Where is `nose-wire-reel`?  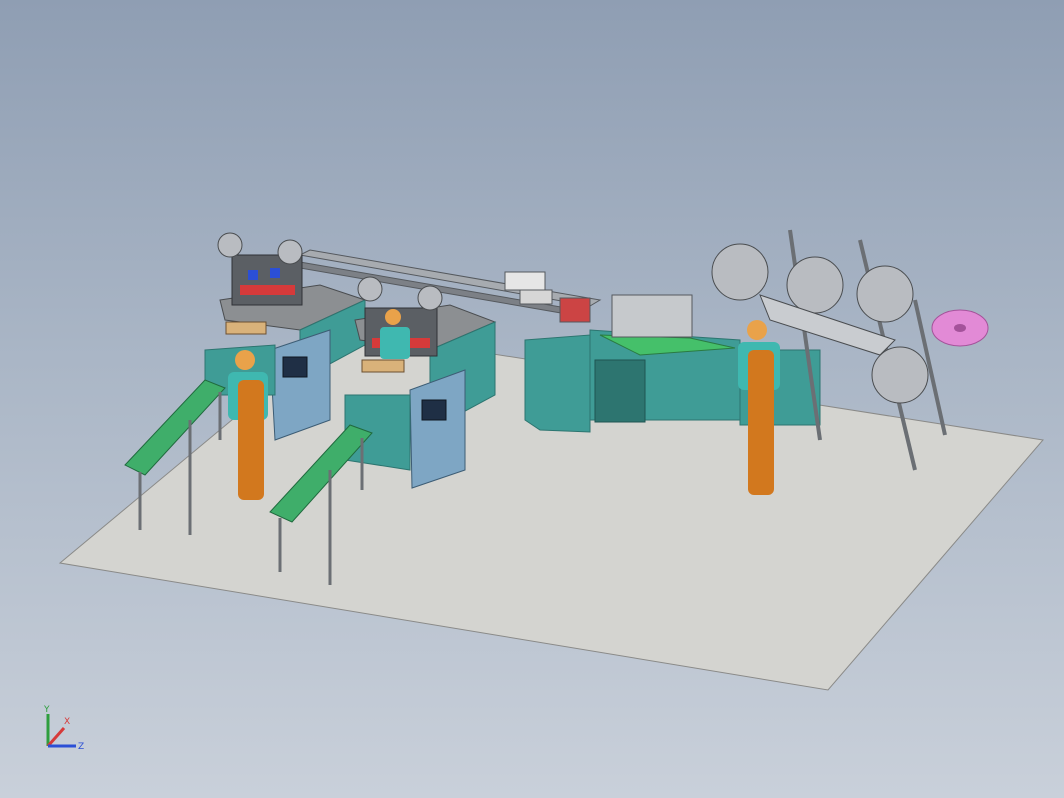 nose-wire-reel is located at coordinates (960, 328).